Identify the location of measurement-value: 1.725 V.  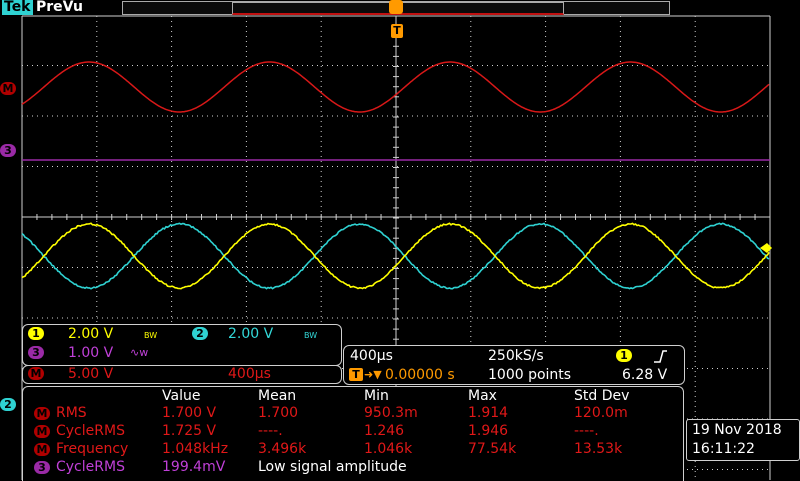
(189, 431).